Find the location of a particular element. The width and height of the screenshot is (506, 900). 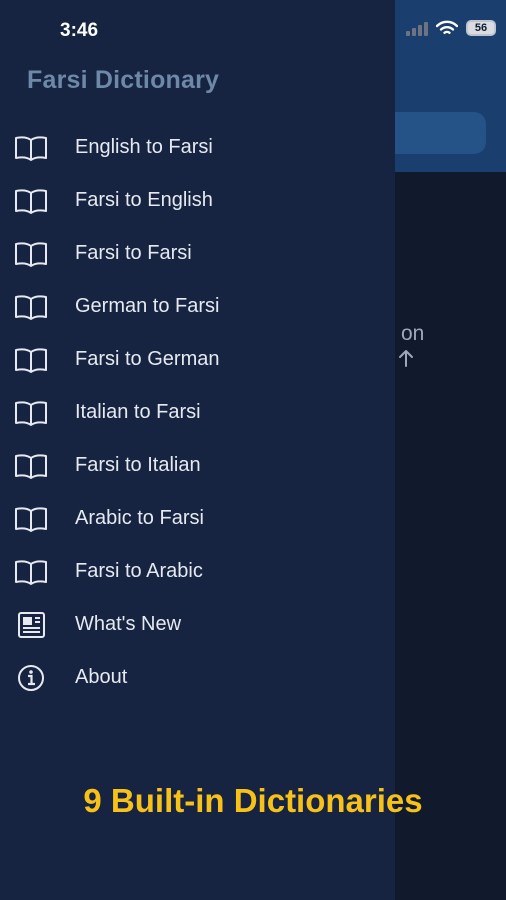

menu-item-german-to-farsi: German to Farsi is located at coordinates (197, 306).